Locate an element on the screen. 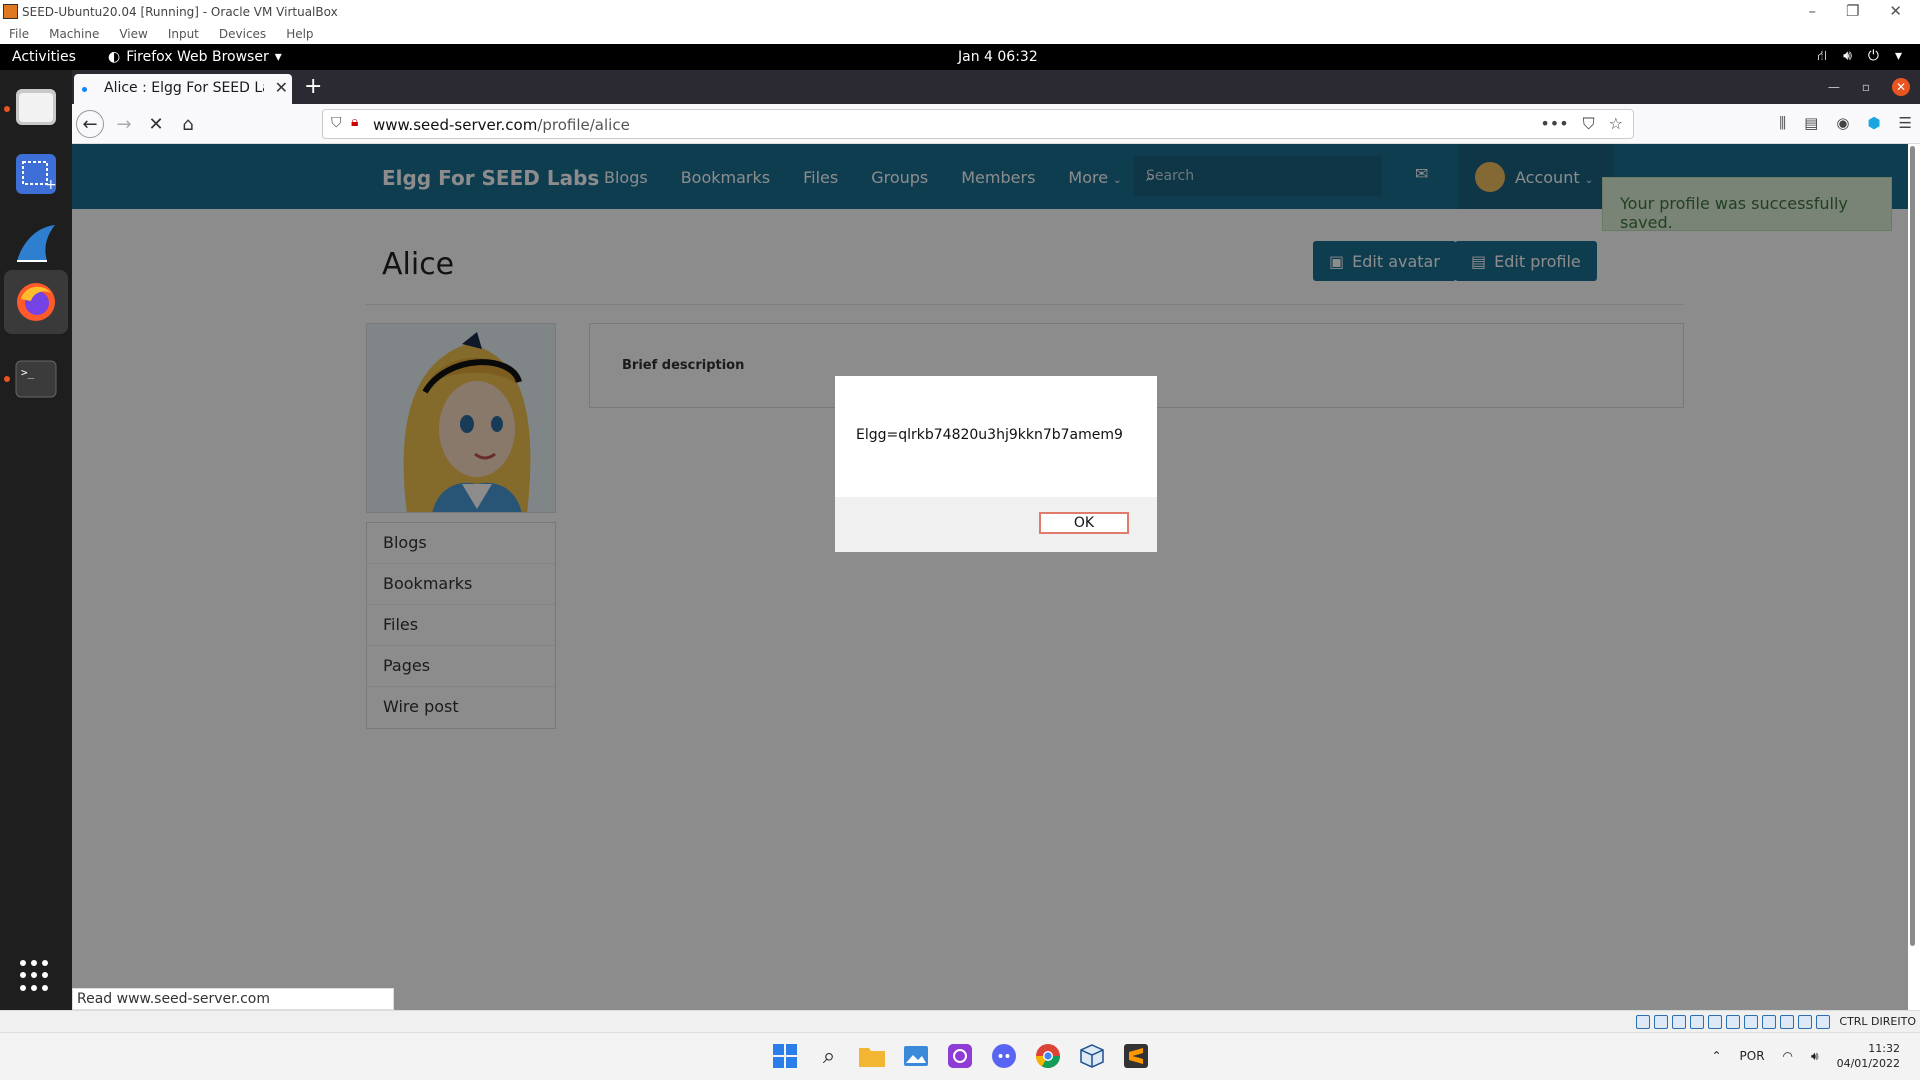 This screenshot has width=1920, height=1080. virtualbox-menu-bar: File Machine View Input Devices Help is located at coordinates (960, 34).